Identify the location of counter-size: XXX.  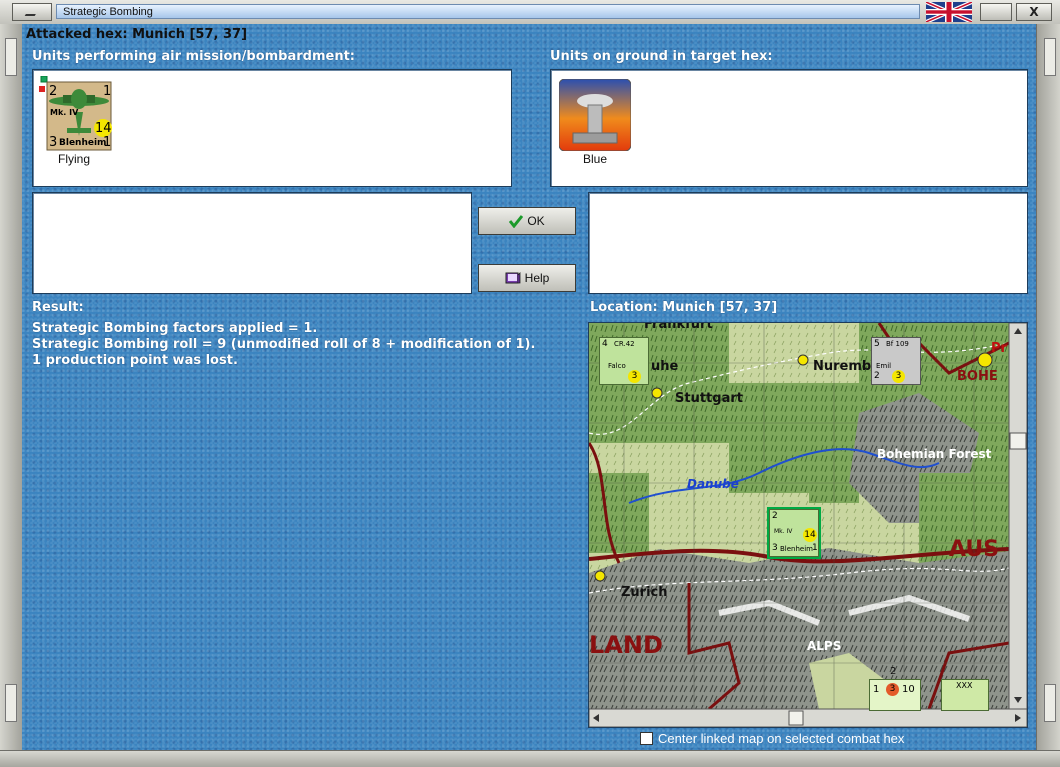
(964, 685).